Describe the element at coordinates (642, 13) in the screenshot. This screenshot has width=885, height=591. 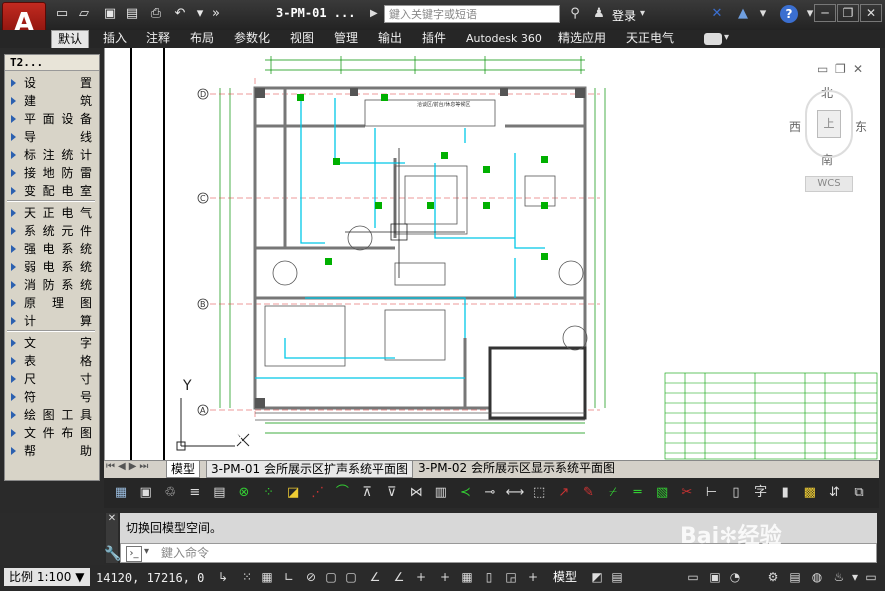
I see `login-dropdown-icon: ▾` at that location.